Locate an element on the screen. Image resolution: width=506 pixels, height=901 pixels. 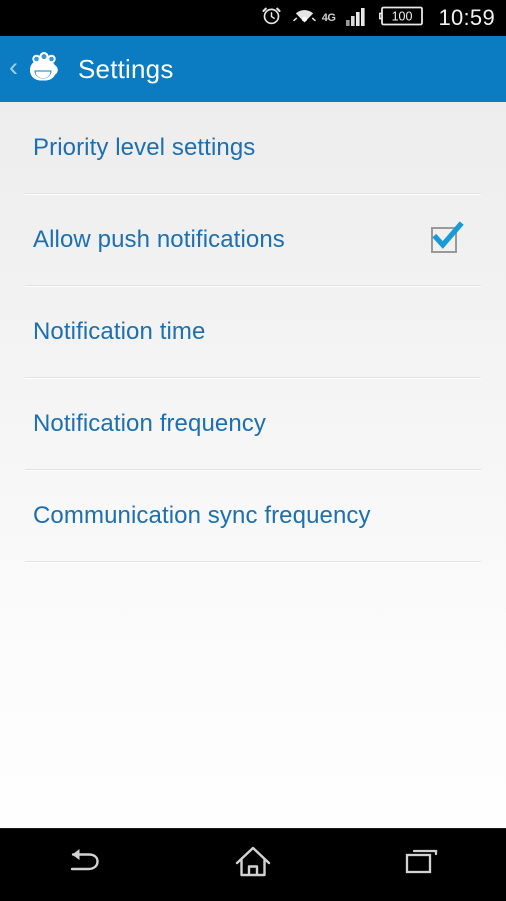
action-bar: ‹ Settings is located at coordinates (253, 69).